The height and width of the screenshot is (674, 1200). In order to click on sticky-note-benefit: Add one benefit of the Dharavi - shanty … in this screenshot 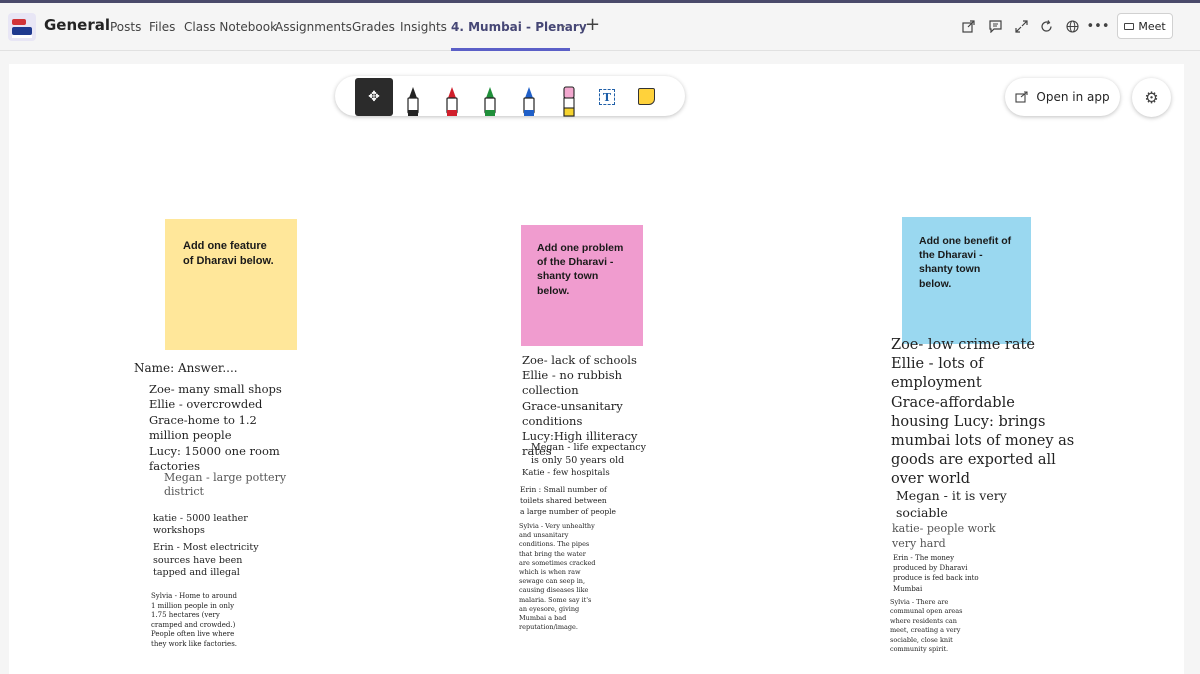, I will do `click(966, 280)`.